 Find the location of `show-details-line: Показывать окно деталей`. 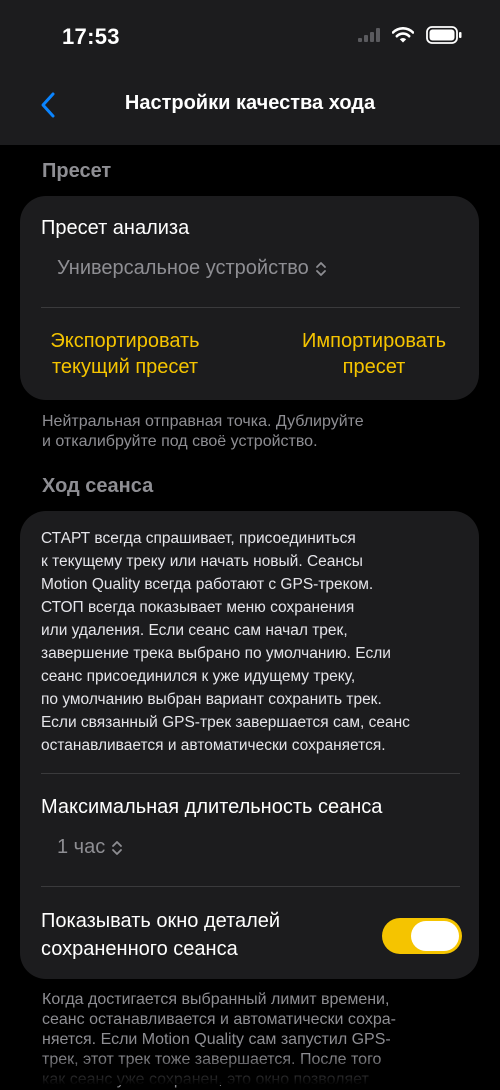

show-details-line: Показывать окно деталей is located at coordinates (161, 921).